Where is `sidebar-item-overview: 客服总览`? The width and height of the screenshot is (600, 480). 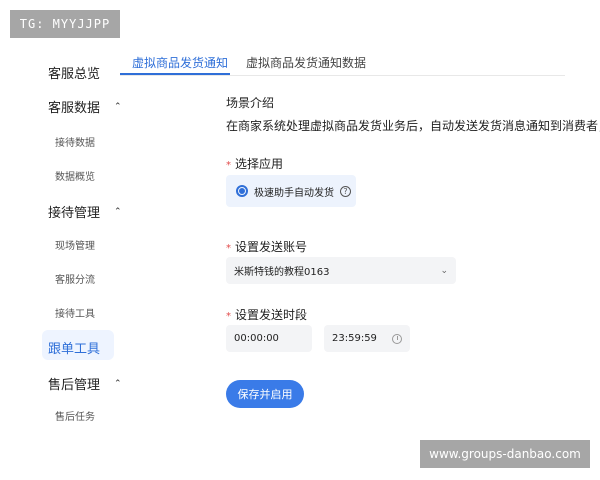 sidebar-item-overview: 客服总览 is located at coordinates (74, 72).